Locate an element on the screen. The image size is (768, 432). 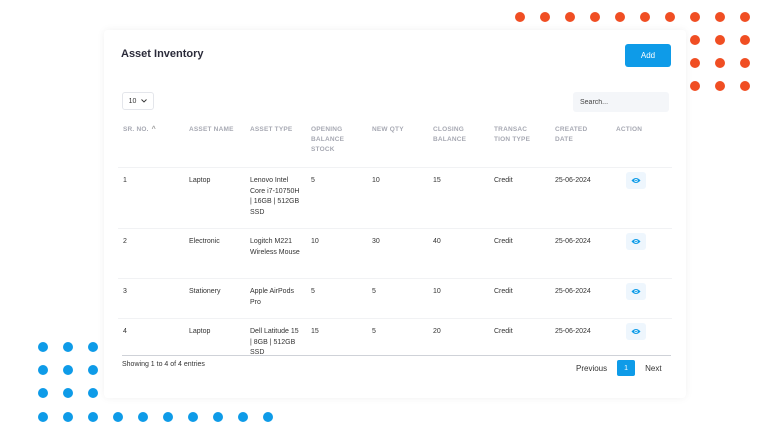
column-header-opening-balance: OPENING BALANCE STOCK is located at coordinates (336, 145).